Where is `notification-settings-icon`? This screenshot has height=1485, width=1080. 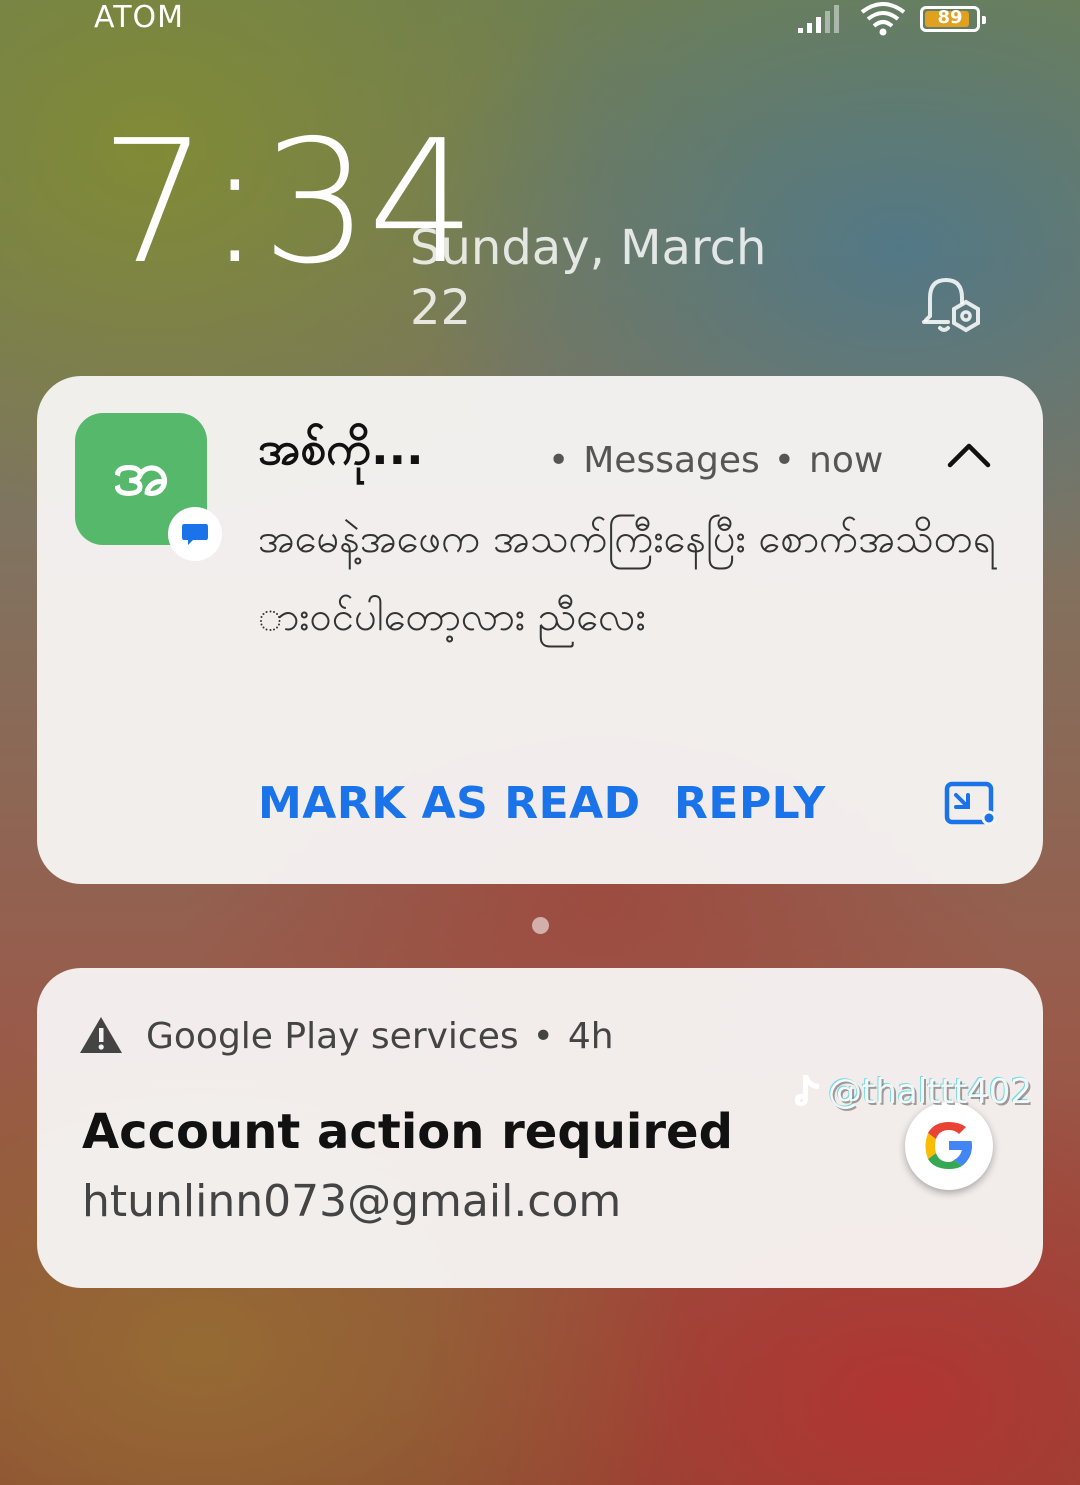 notification-settings-icon is located at coordinates (953, 305).